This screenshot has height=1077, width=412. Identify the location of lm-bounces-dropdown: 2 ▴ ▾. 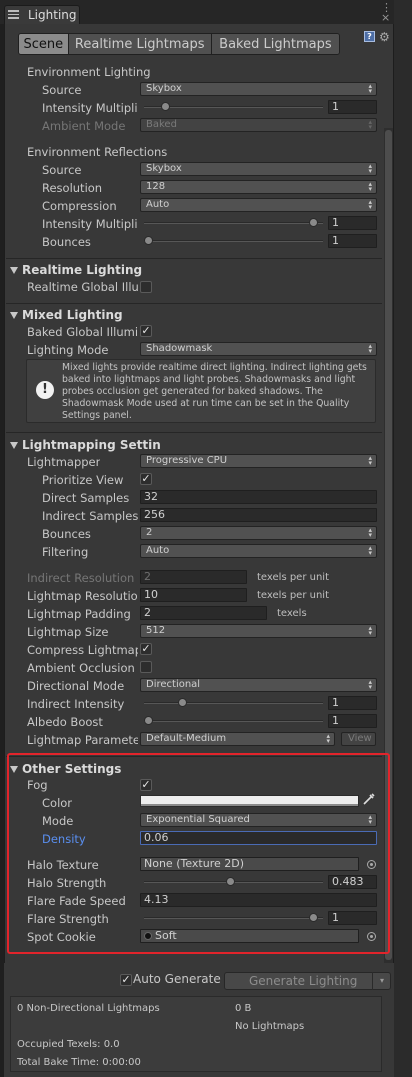
(258, 533).